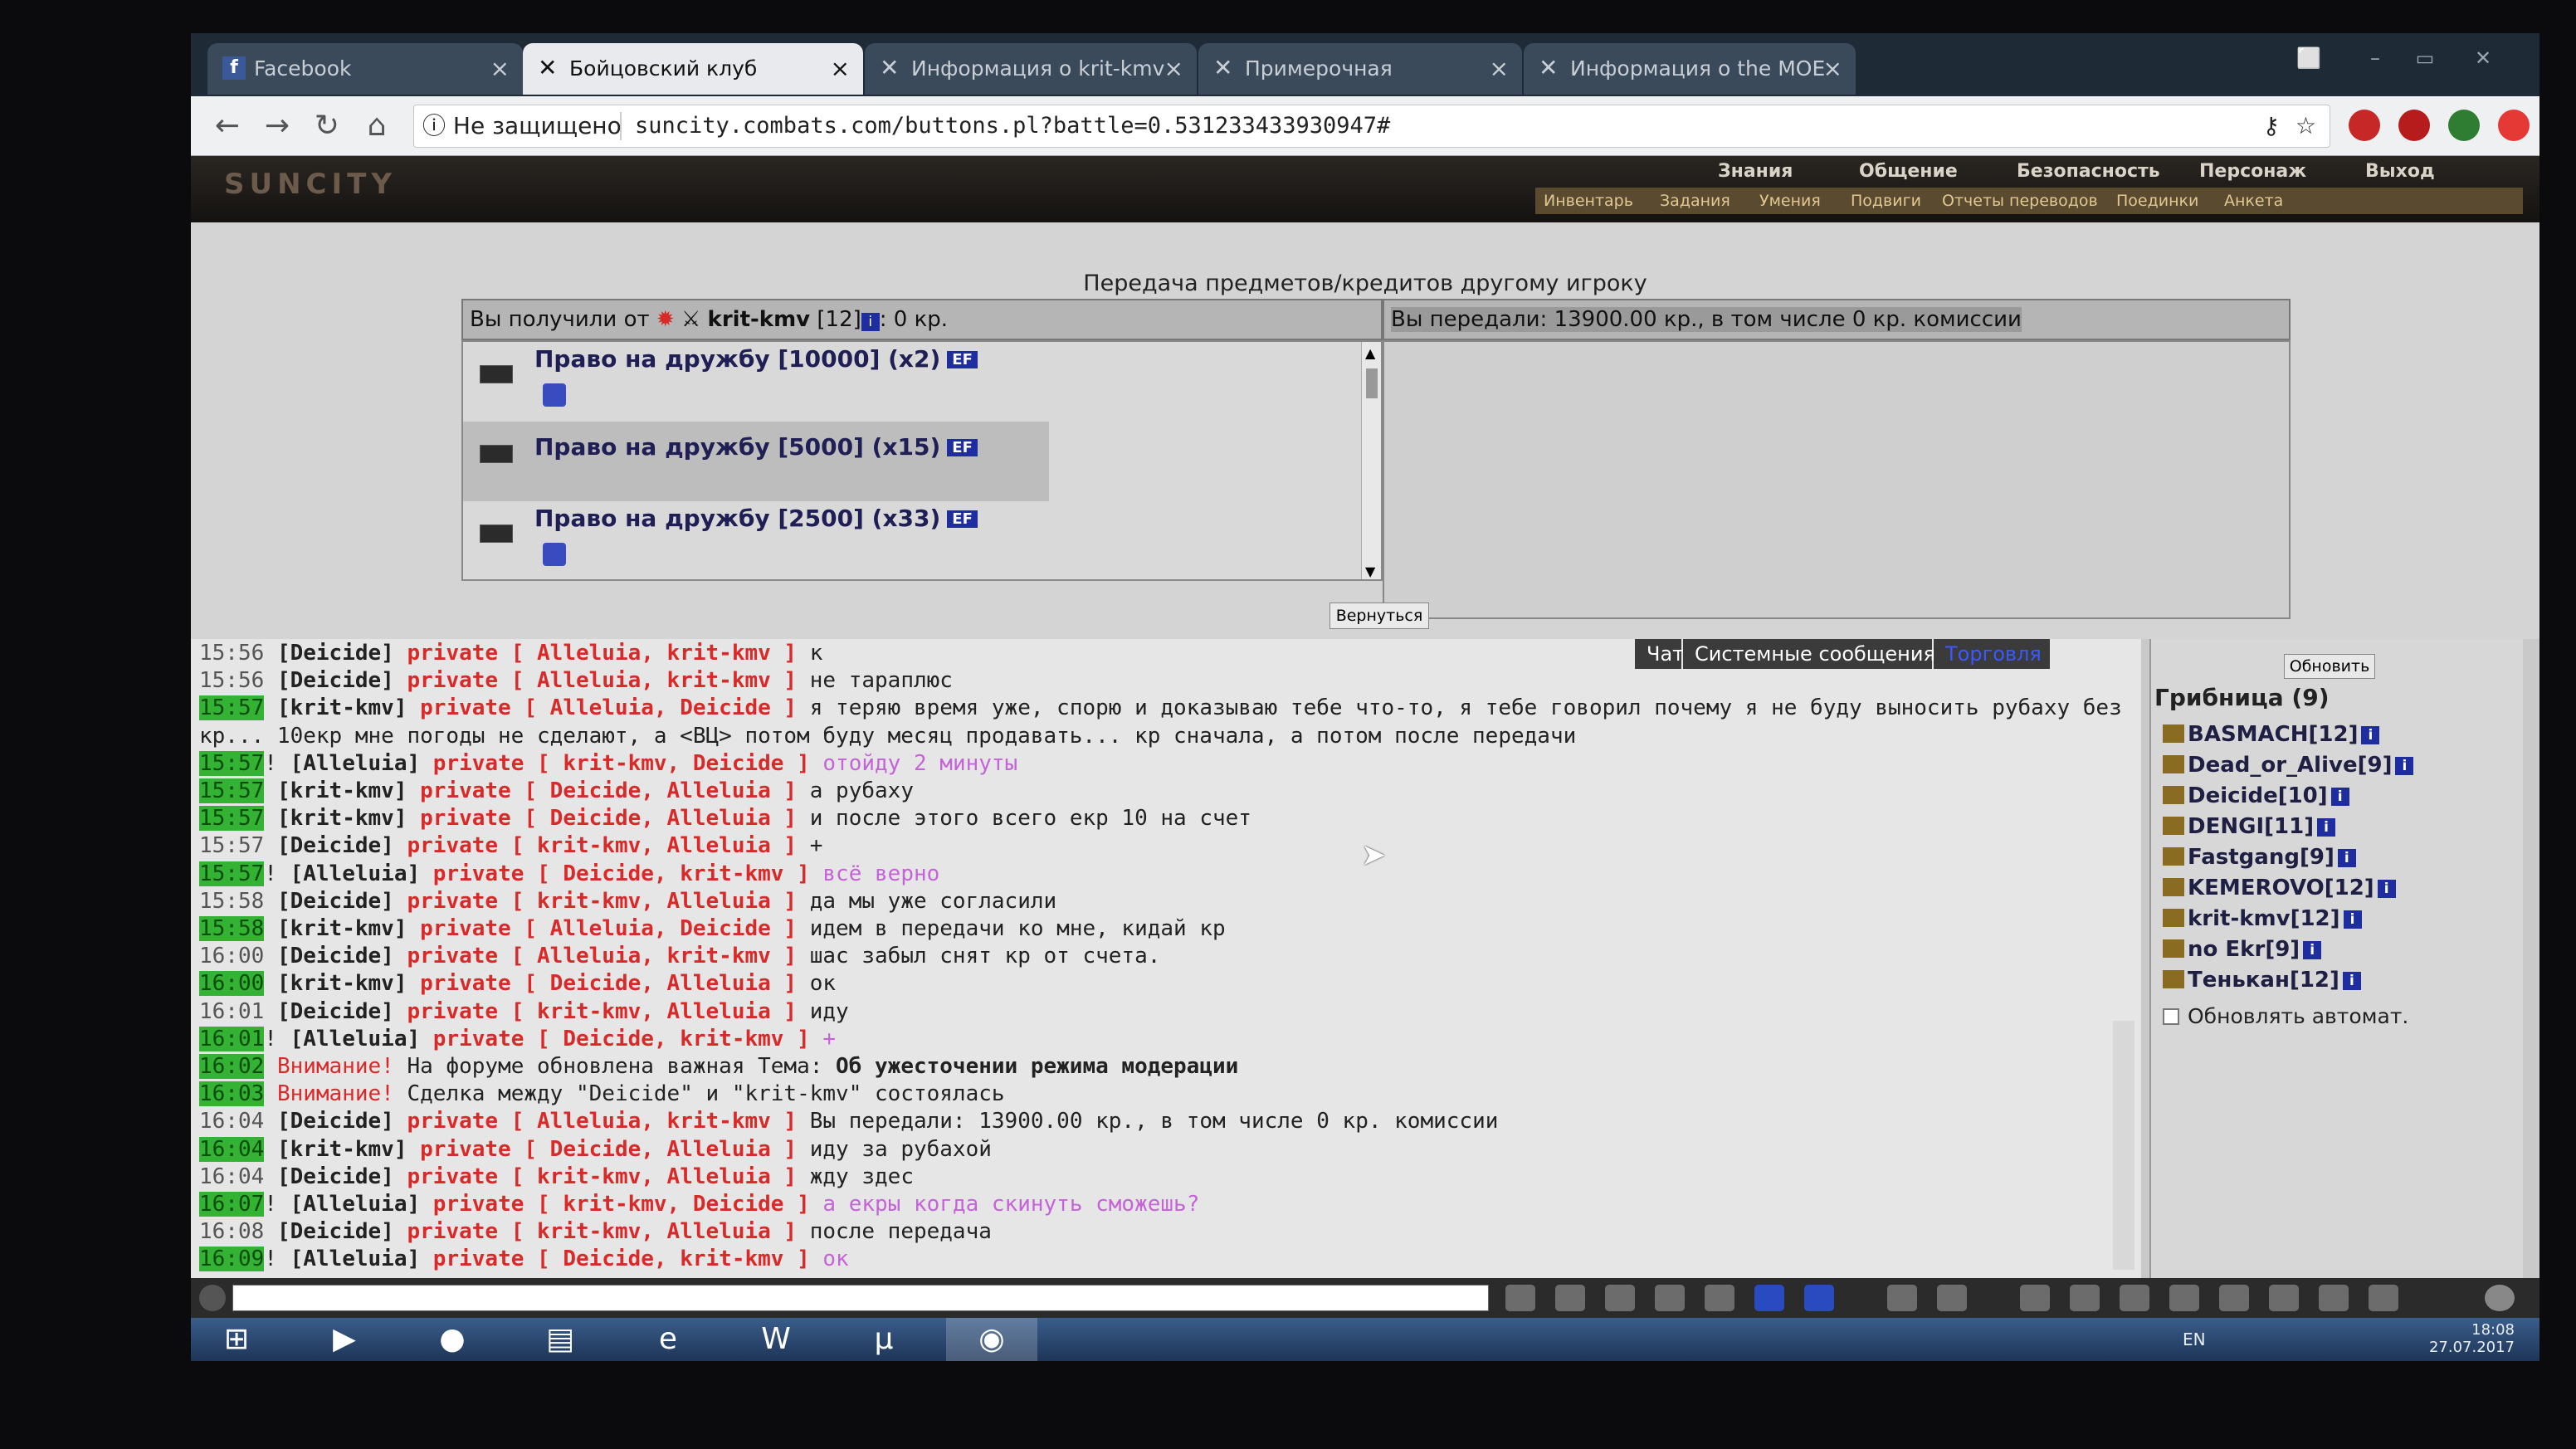 The image size is (2576, 1449). Describe the element at coordinates (2194, 1339) in the screenshot. I see `language-indicator: EN` at that location.